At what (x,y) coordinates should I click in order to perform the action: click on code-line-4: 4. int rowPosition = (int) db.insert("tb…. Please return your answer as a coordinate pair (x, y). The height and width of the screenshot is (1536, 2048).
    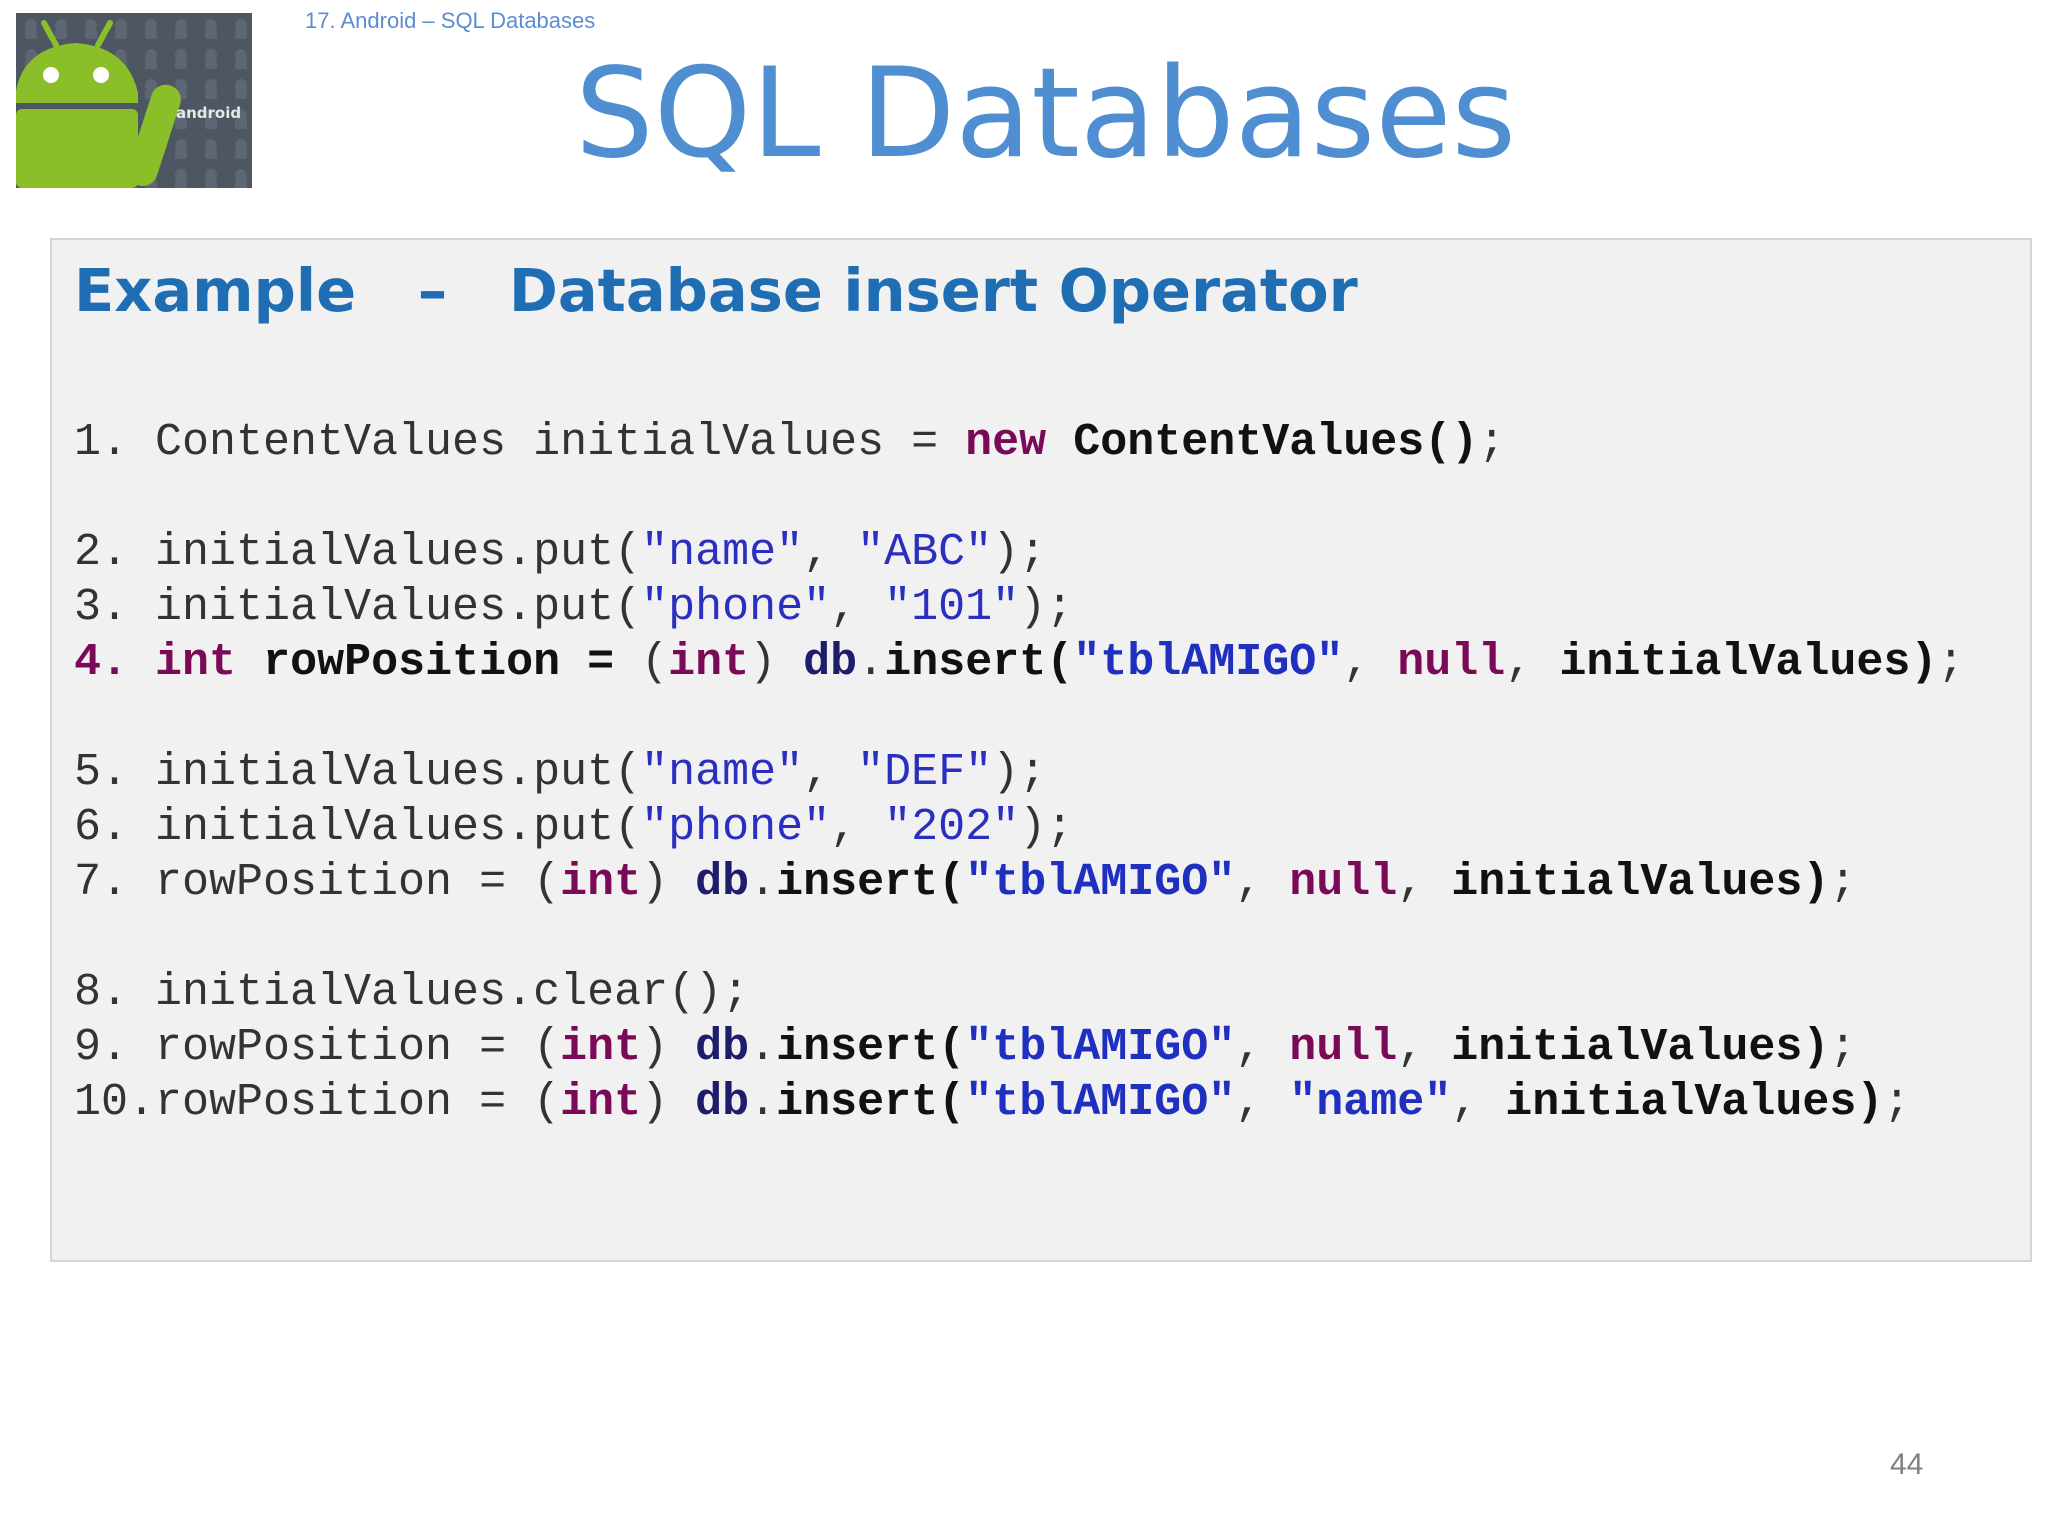
    Looking at the image, I should click on (1019, 662).